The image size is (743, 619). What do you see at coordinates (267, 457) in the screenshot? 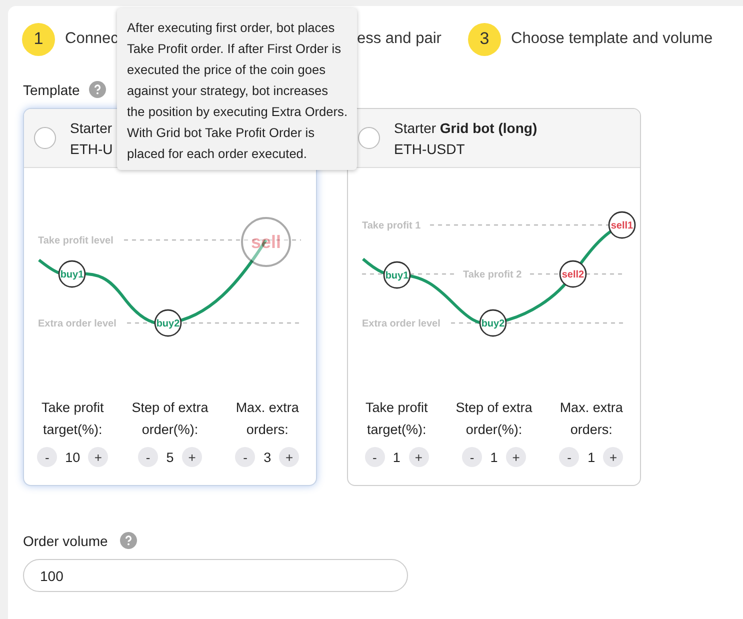
I see `param-value: 3` at bounding box center [267, 457].